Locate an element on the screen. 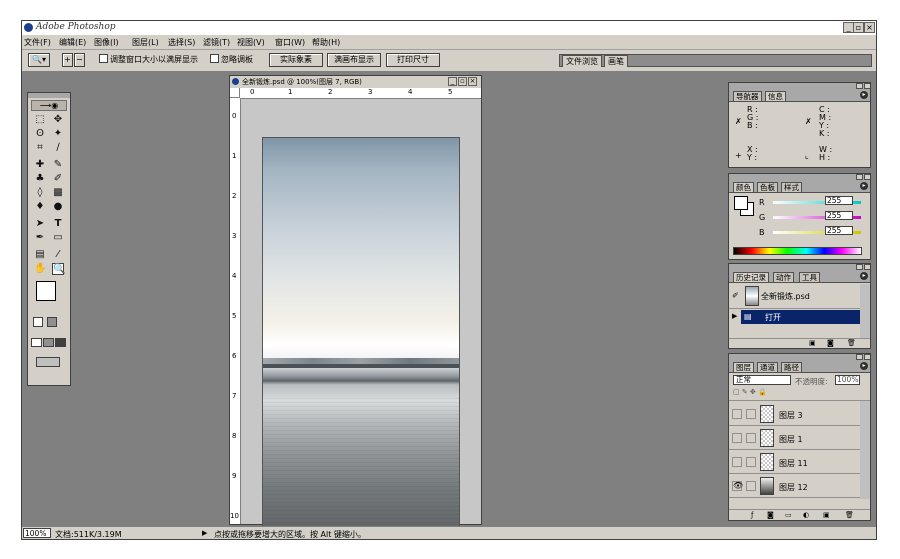 The image size is (900, 559). tab-channels: 通道 is located at coordinates (767, 367).